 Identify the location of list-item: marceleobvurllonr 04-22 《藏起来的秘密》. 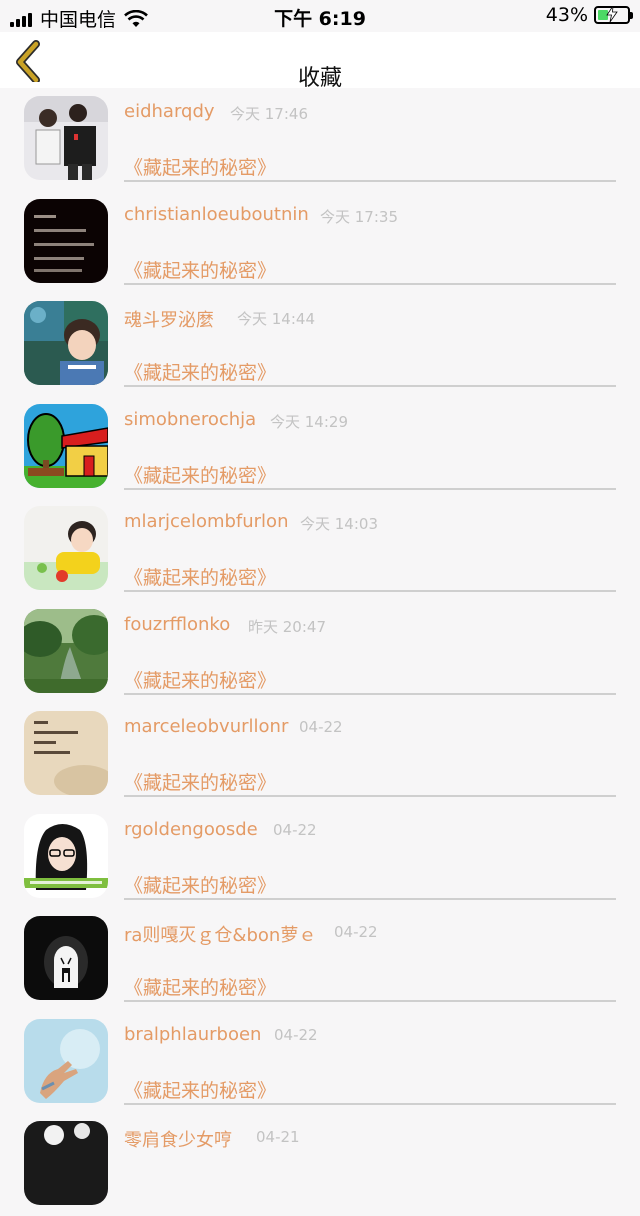
(320, 754).